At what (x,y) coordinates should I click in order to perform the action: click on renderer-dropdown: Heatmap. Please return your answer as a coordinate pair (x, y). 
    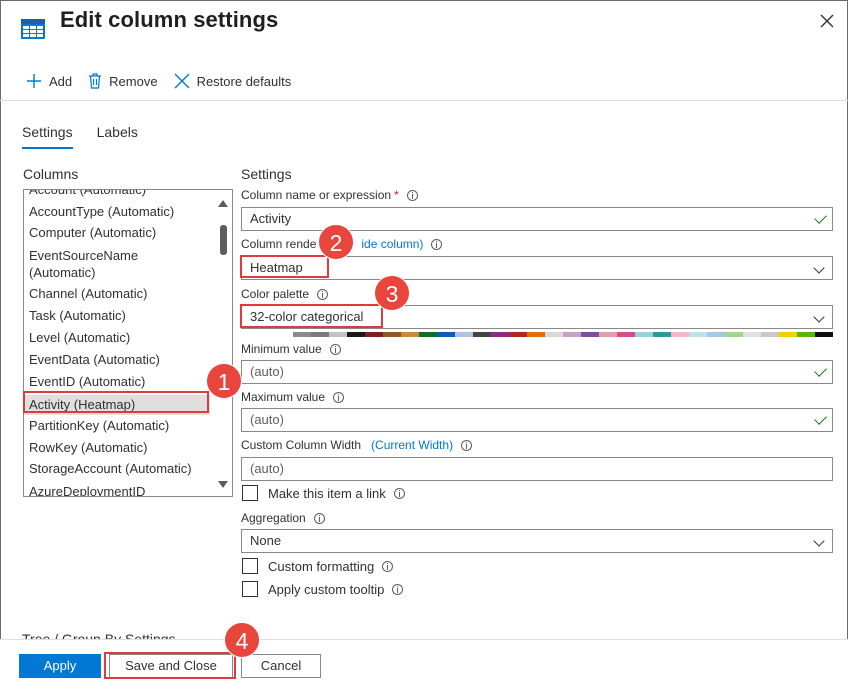
    Looking at the image, I should click on (537, 268).